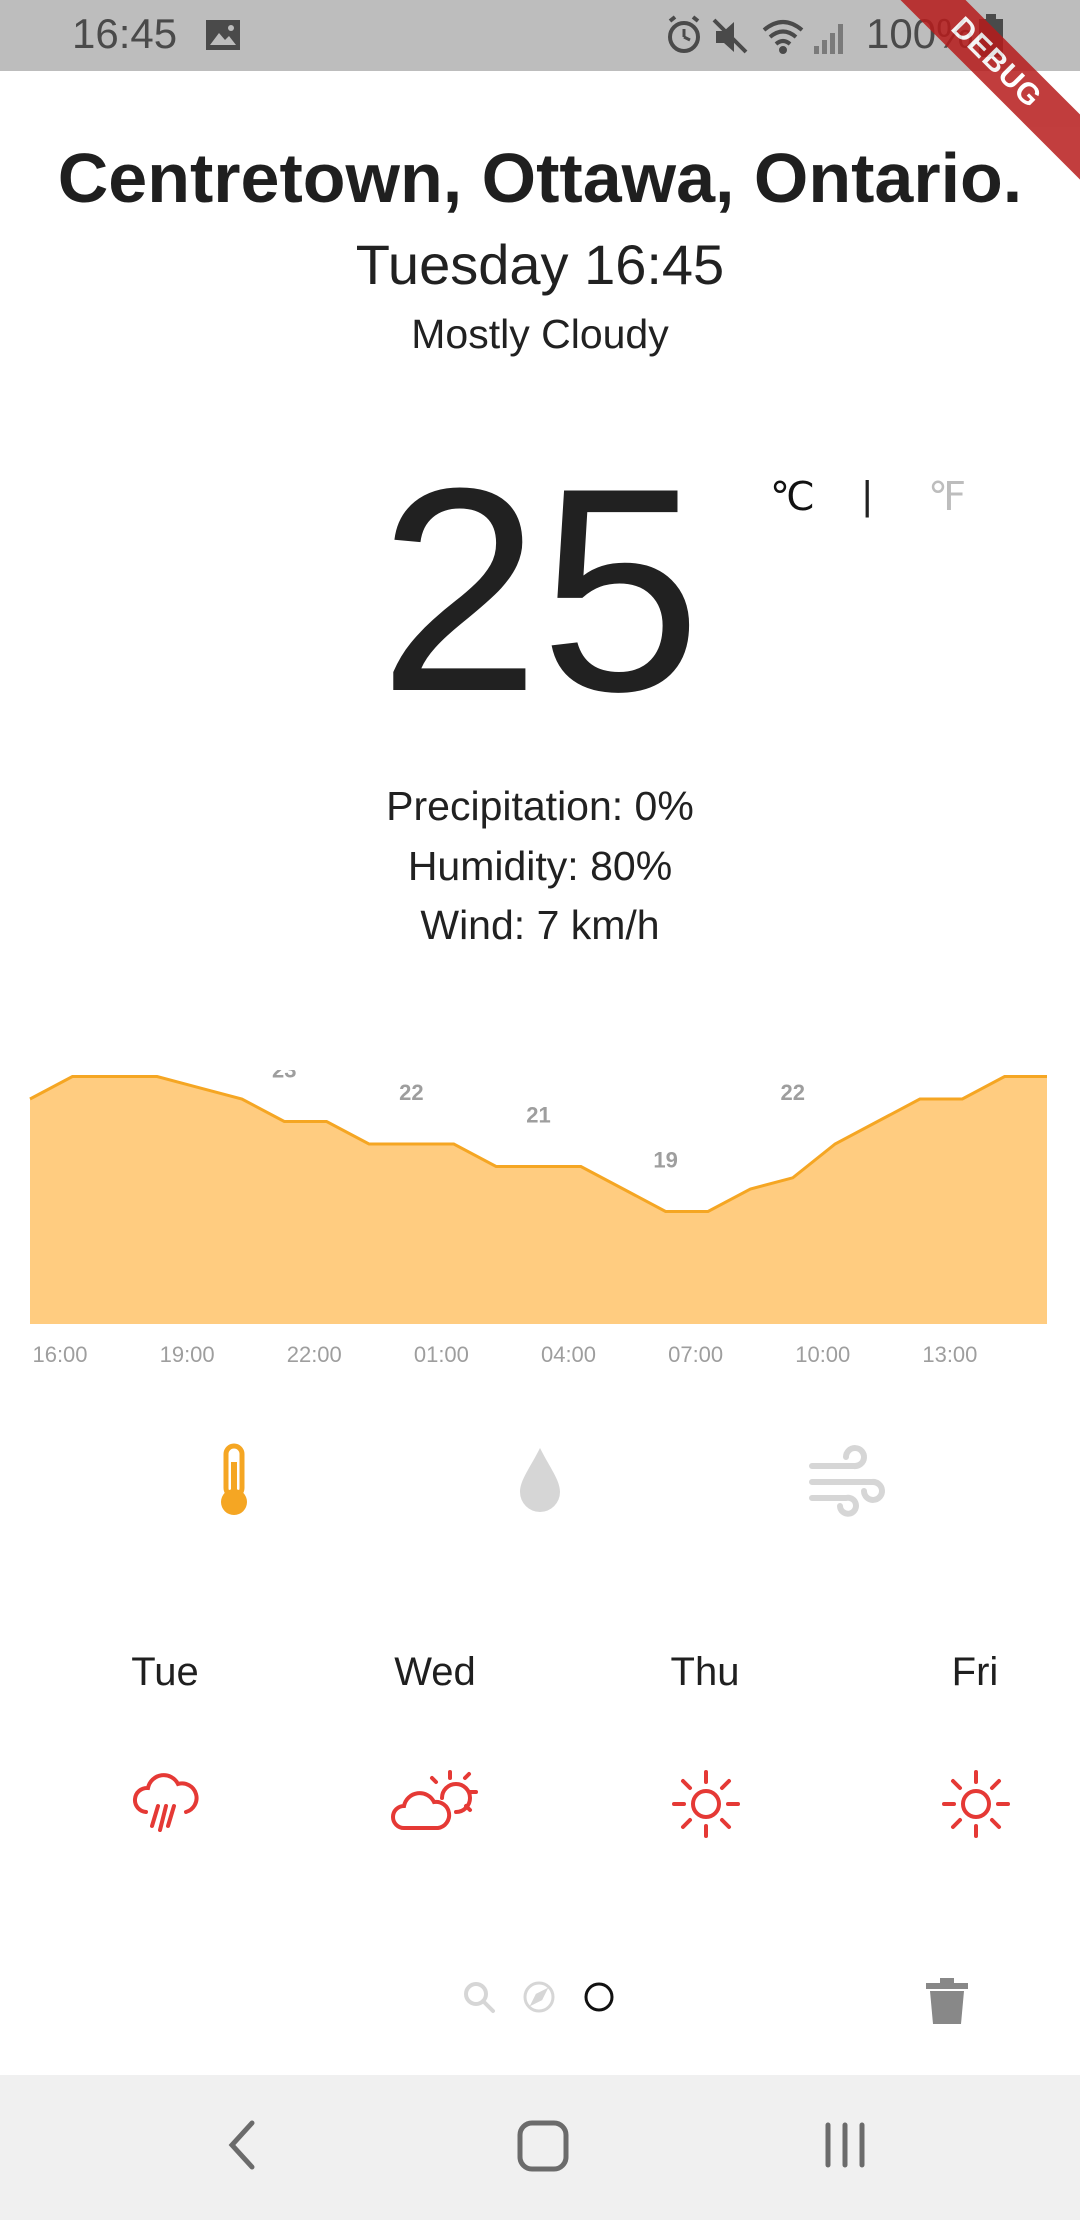  I want to click on status-time: 16:45, so click(125, 33).